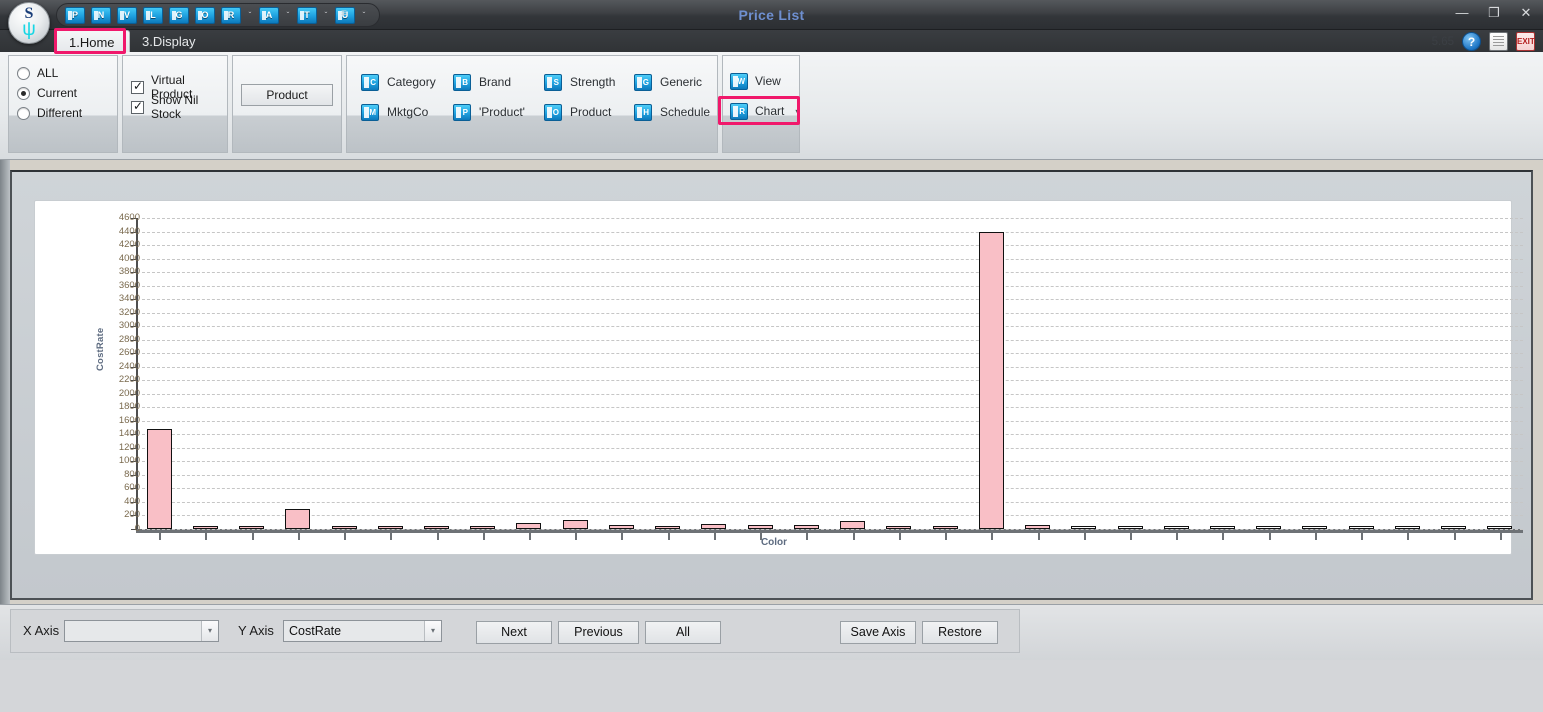  Describe the element at coordinates (29, 23) in the screenshot. I see `application-menu-orb: S ψ` at that location.